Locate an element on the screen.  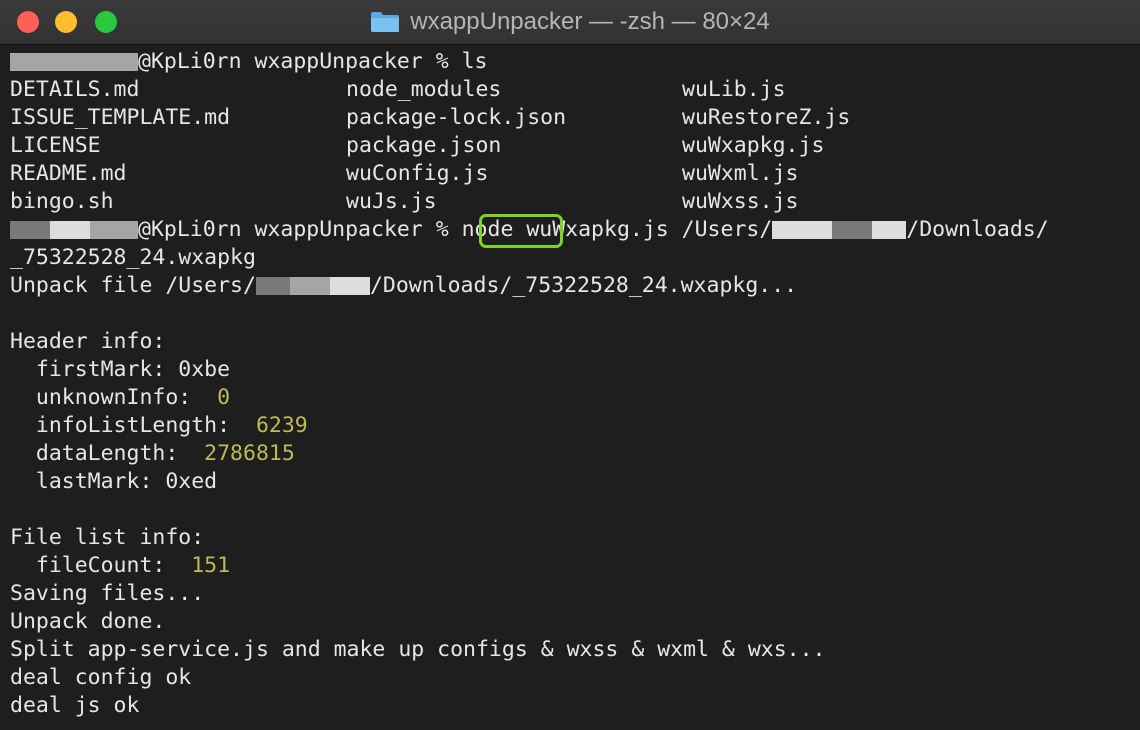
title-bar: wxappUnpacker — -zsh — 80×24 is located at coordinates (570, 22).